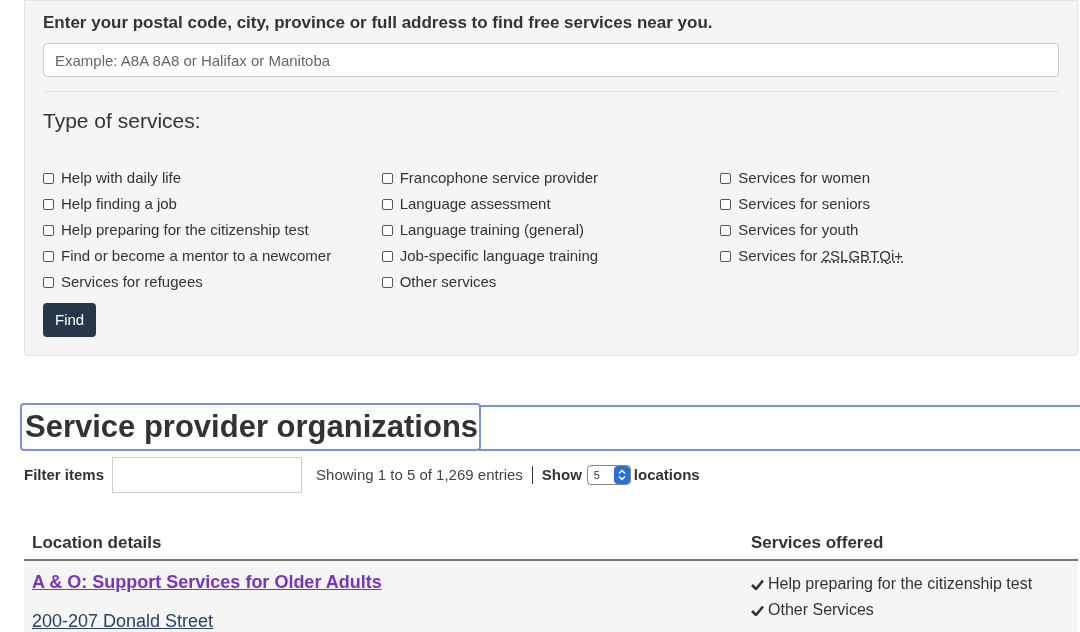 The width and height of the screenshot is (1080, 632). What do you see at coordinates (817, 542) in the screenshot?
I see `column-header: Services offered` at bounding box center [817, 542].